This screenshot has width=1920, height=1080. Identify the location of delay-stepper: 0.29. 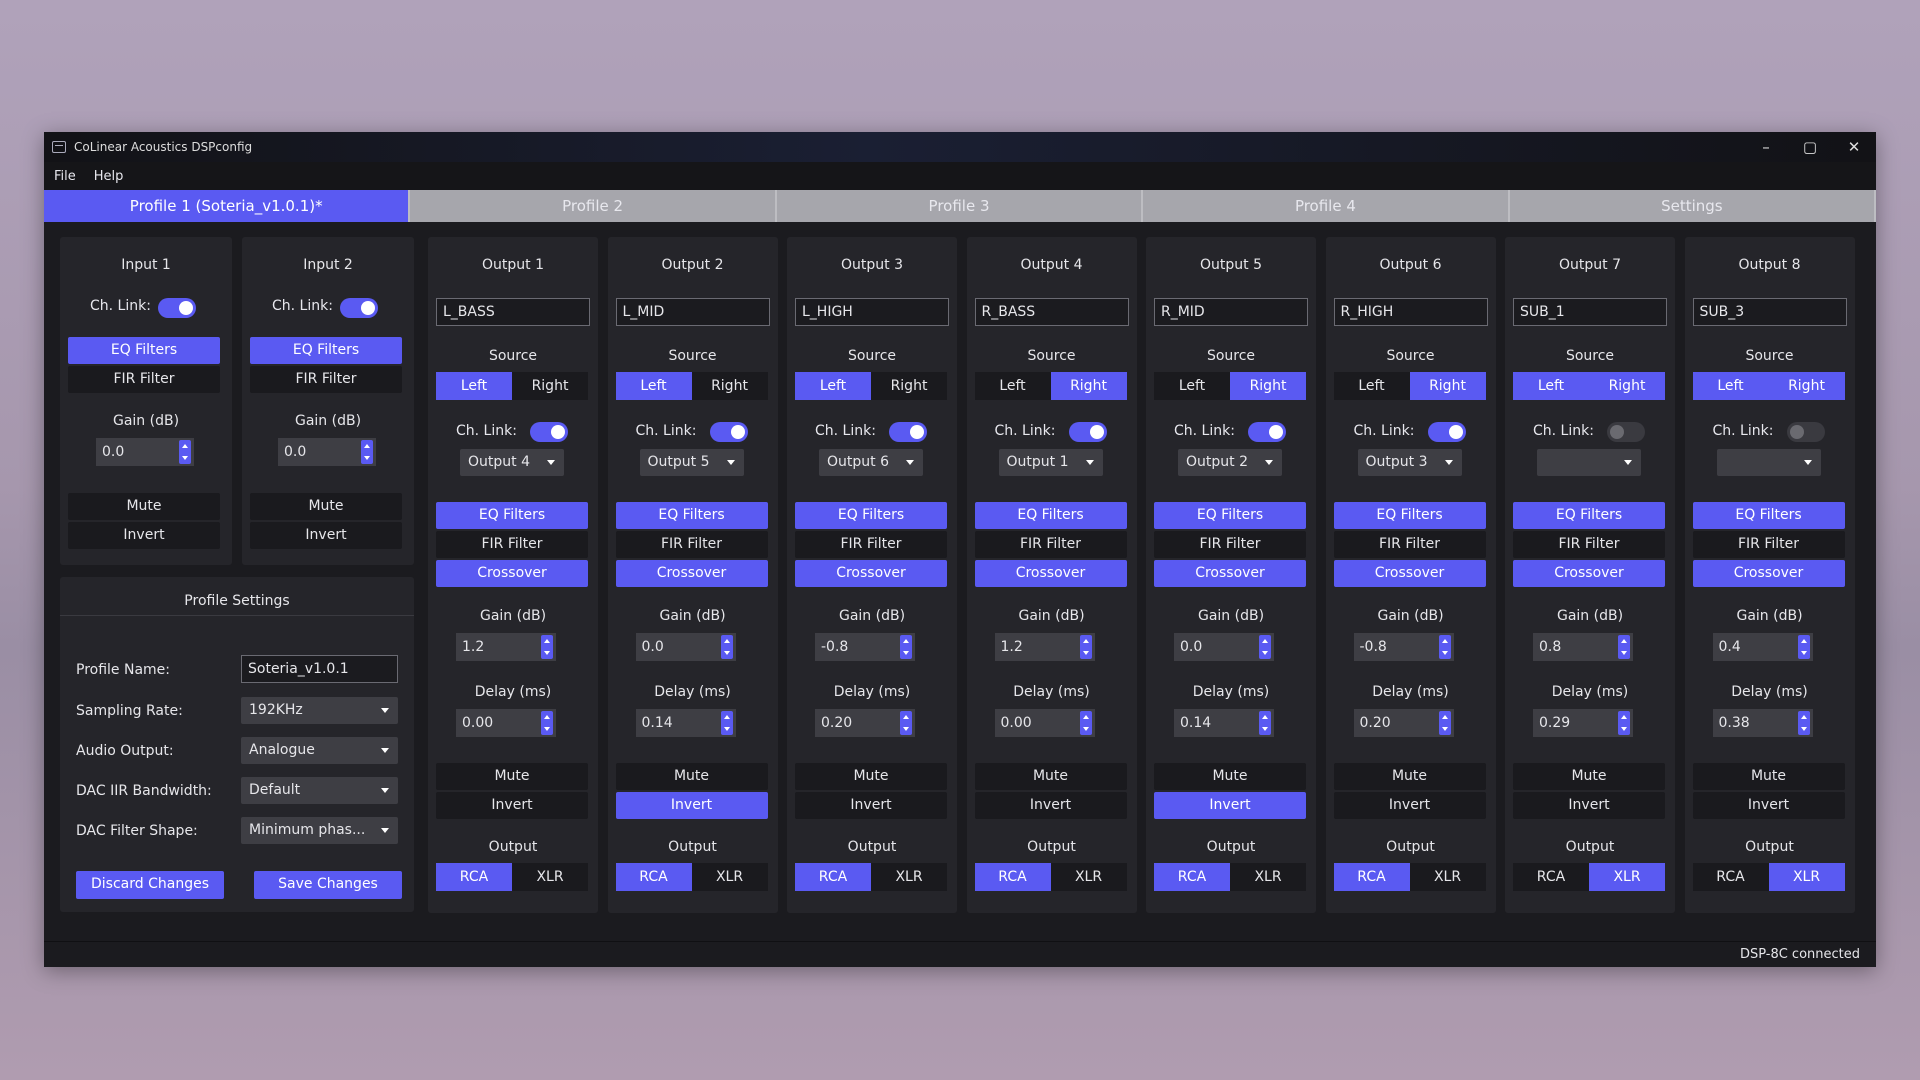
(1583, 723).